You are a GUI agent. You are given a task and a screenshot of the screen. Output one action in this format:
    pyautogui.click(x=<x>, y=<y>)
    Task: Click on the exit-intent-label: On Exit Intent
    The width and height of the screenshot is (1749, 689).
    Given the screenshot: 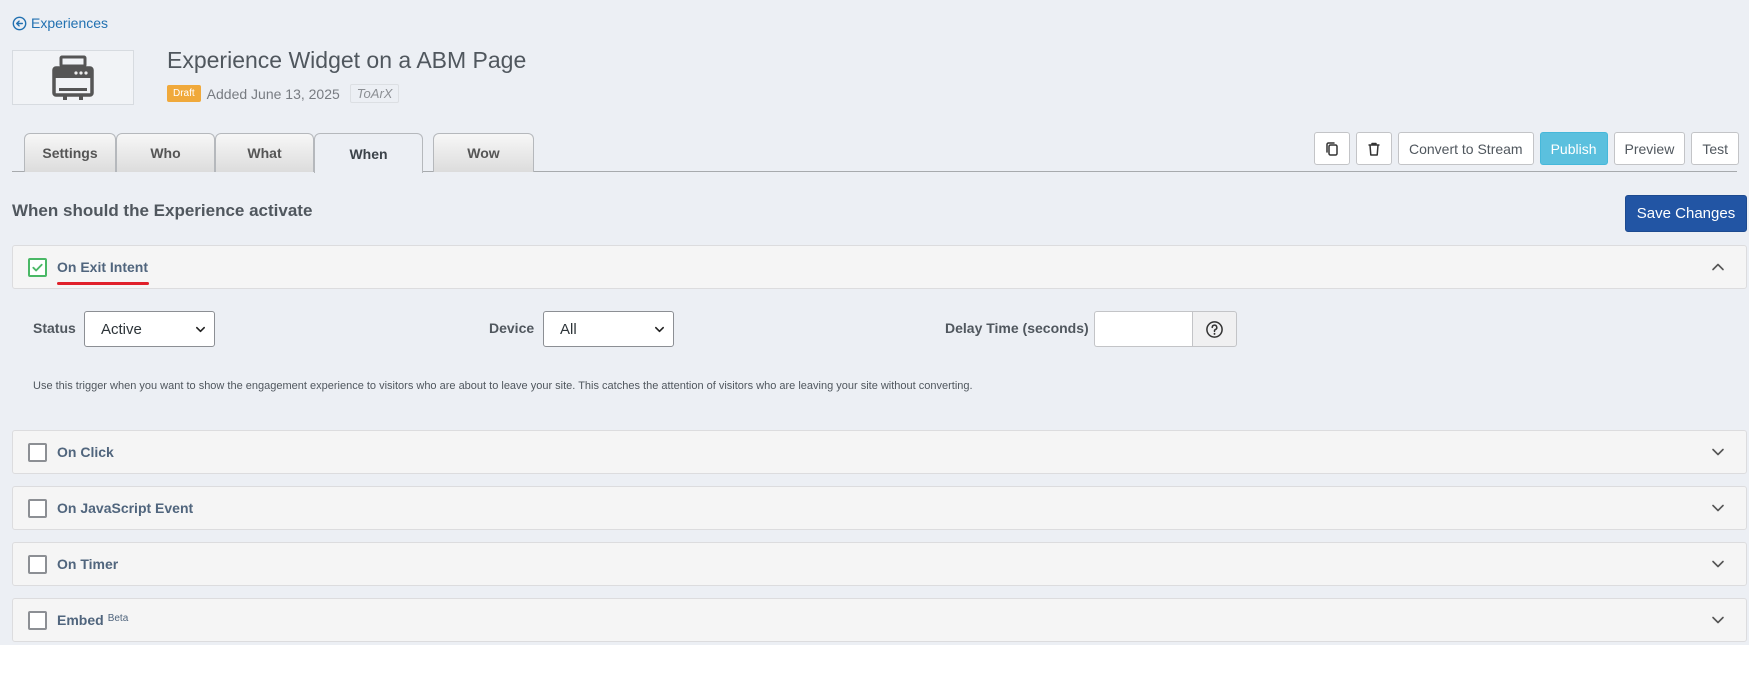 What is the action you would take?
    pyautogui.click(x=103, y=272)
    